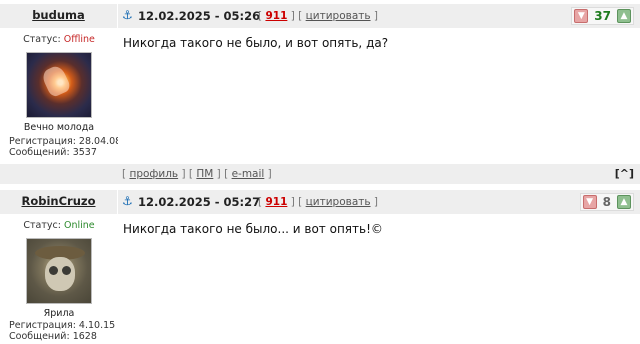 Image resolution: width=640 pixels, height=344 pixels. I want to click on user-panel: Статус: Offline Вечно молода, so click(59, 80).